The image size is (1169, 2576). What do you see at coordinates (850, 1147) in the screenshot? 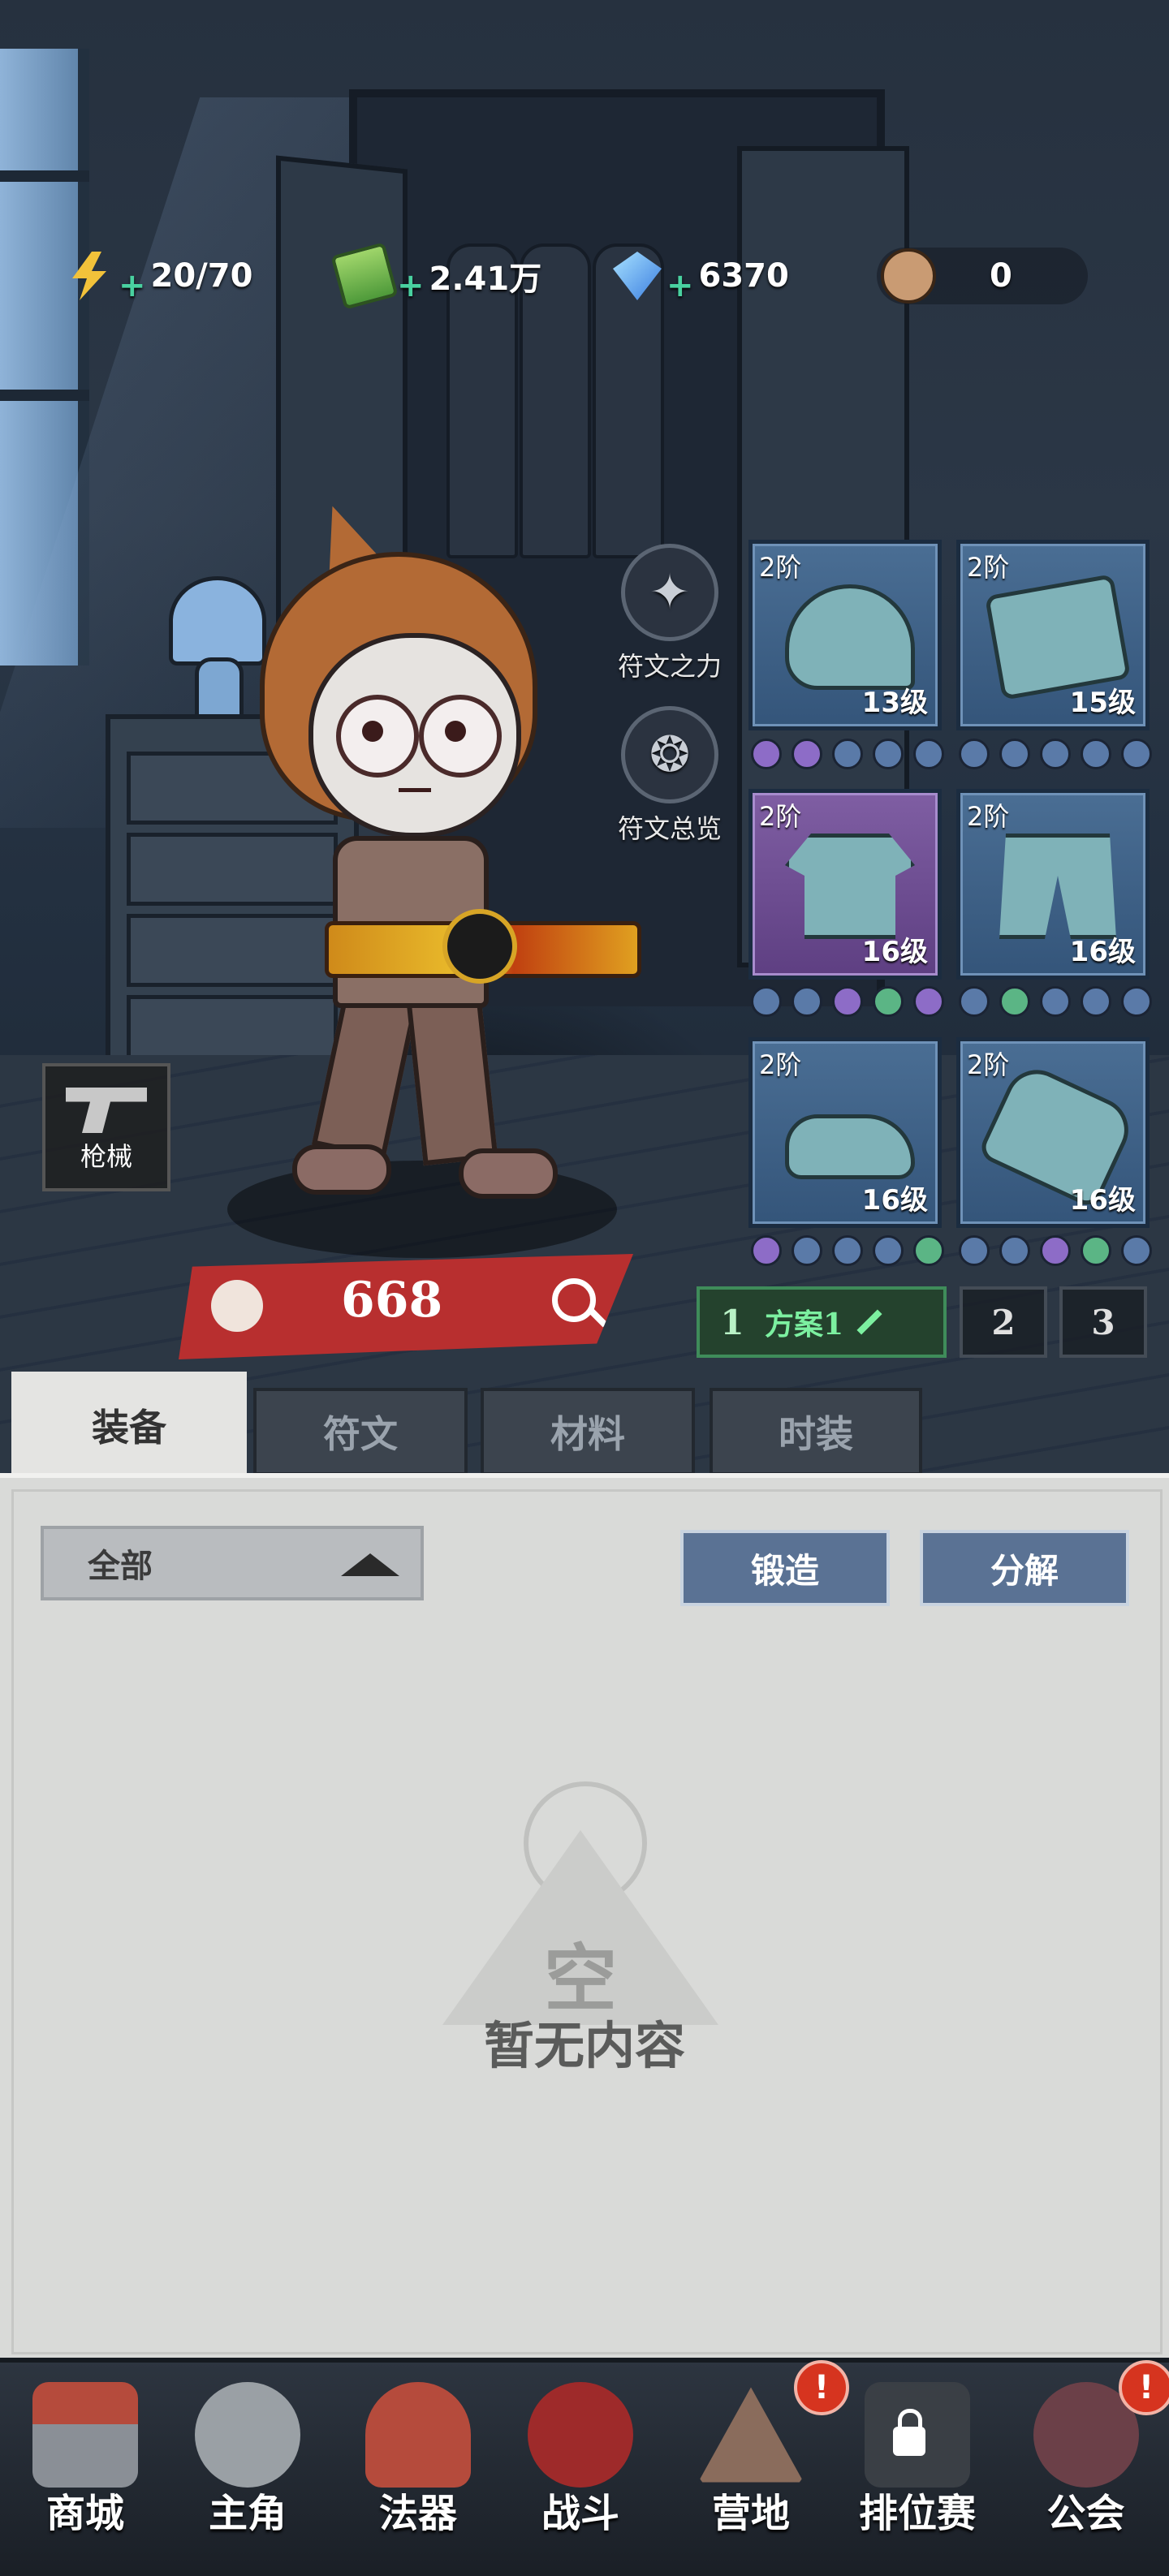
I see `shoes-icon` at bounding box center [850, 1147].